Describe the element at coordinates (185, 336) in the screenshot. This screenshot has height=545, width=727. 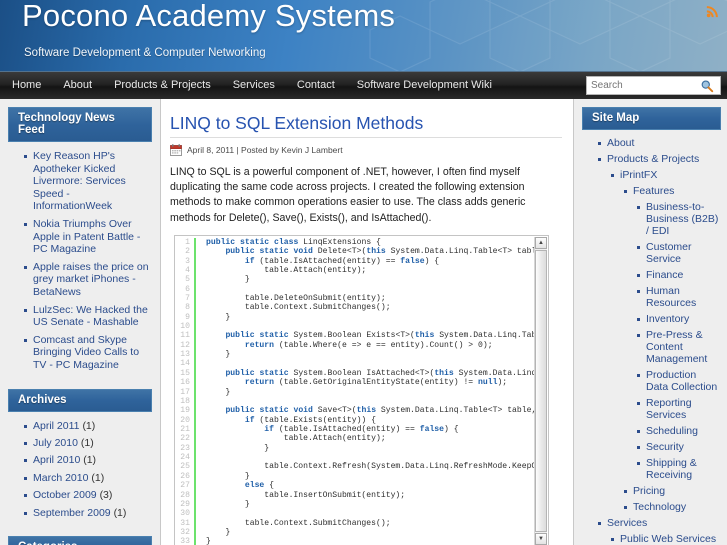
I see `code-line-number: 11` at that location.